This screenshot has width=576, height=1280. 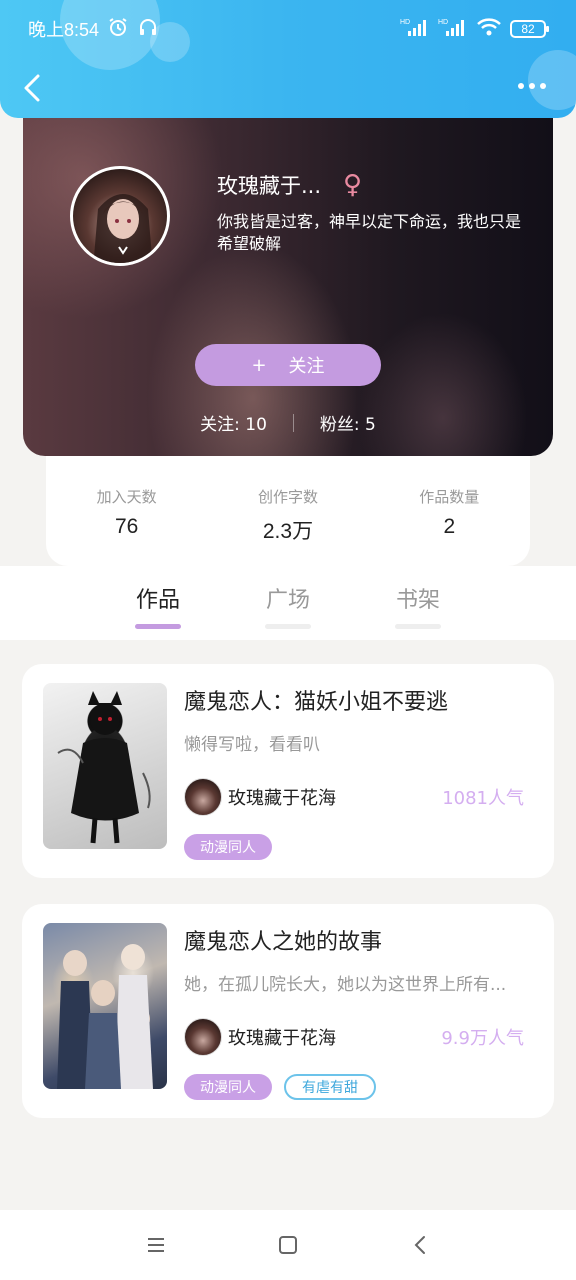 I want to click on top-header: 晚上8:54 HD HD 82, so click(x=288, y=59).